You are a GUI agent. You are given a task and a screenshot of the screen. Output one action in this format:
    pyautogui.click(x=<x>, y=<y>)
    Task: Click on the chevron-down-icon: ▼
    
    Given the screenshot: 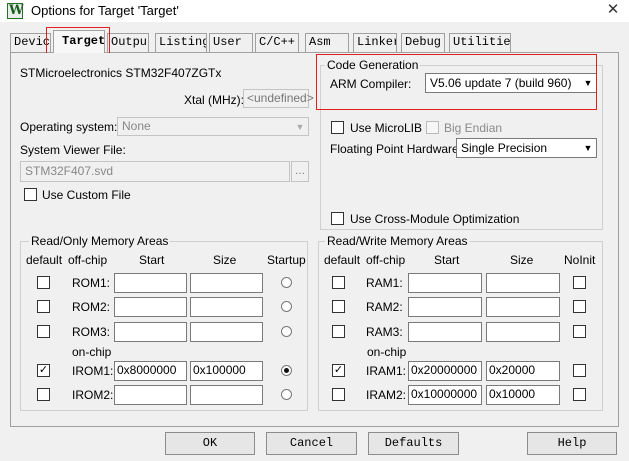 What is the action you would take?
    pyautogui.click(x=588, y=148)
    